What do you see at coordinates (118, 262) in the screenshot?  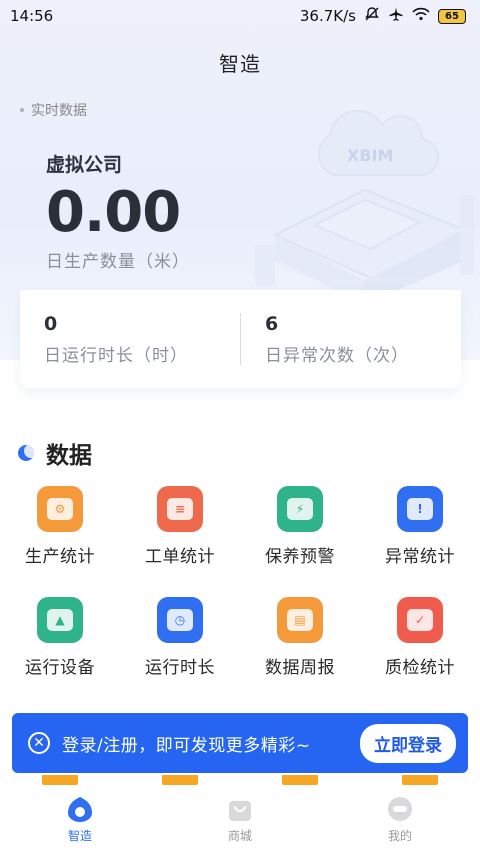 I see `daily-output-label: 日生产数量（米）` at bounding box center [118, 262].